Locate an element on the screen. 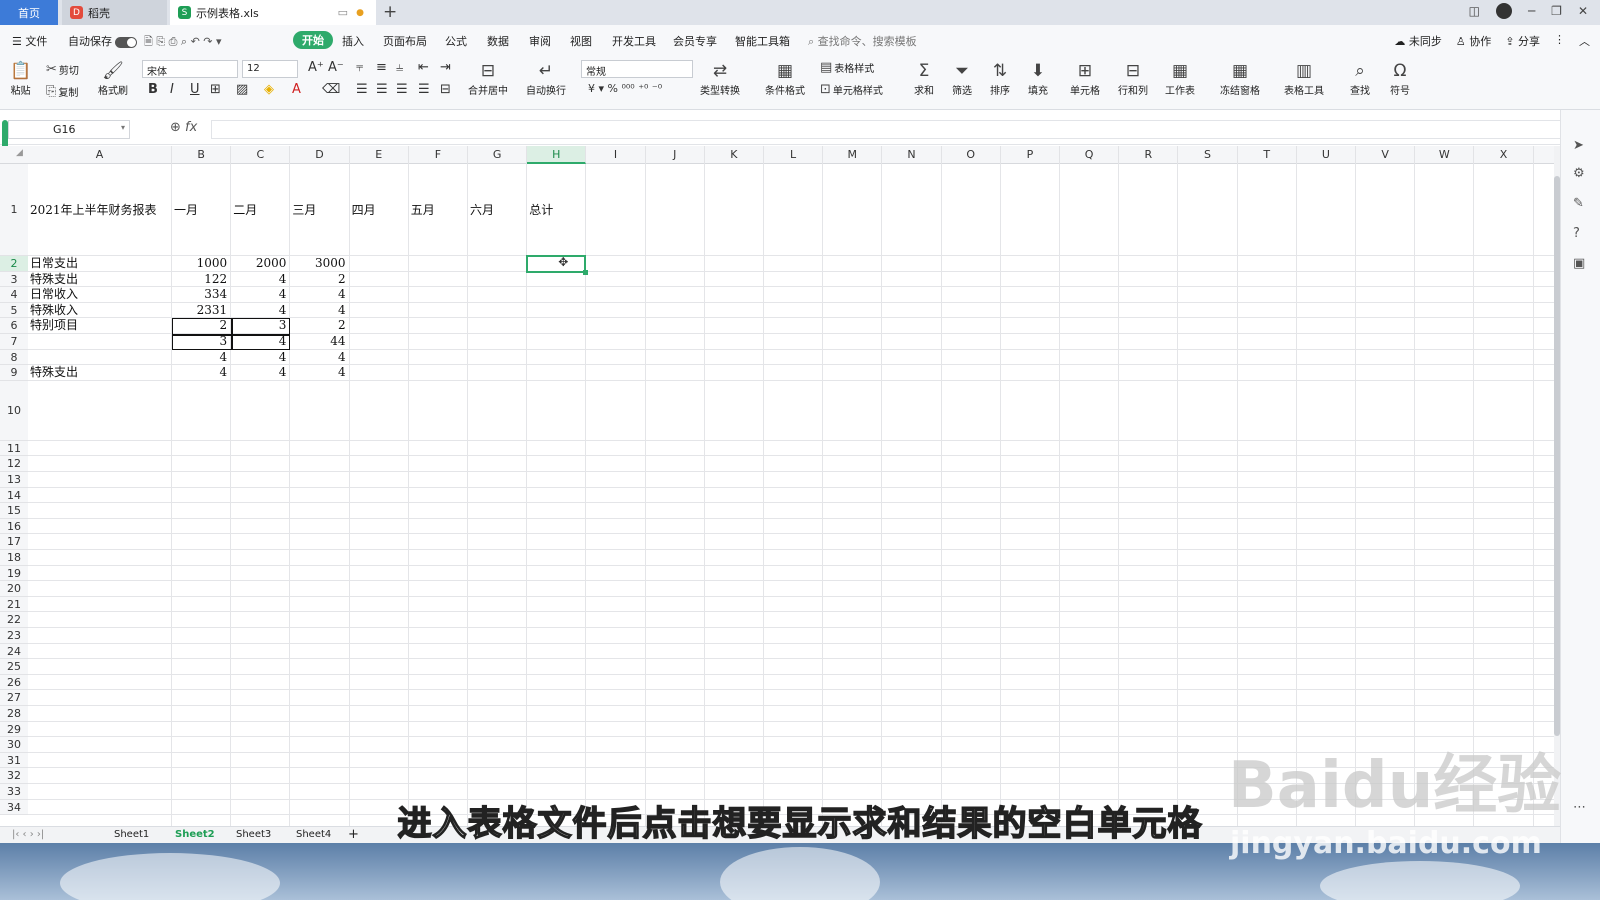 Image resolution: width=1600 pixels, height=900 pixels. row-header-9: 9 is located at coordinates (14, 373).